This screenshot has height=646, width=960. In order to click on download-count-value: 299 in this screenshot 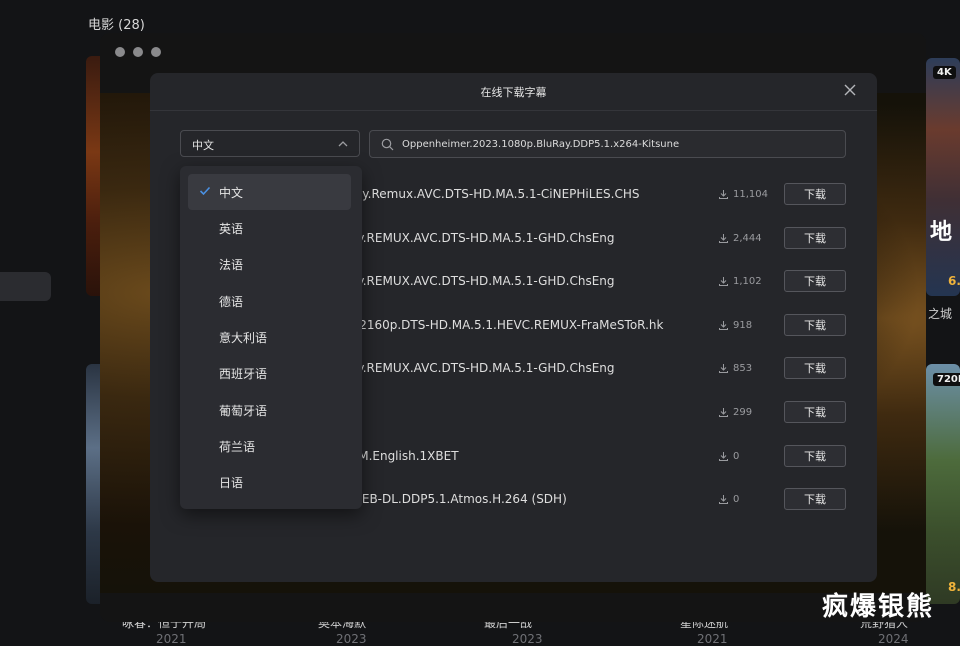, I will do `click(743, 412)`.